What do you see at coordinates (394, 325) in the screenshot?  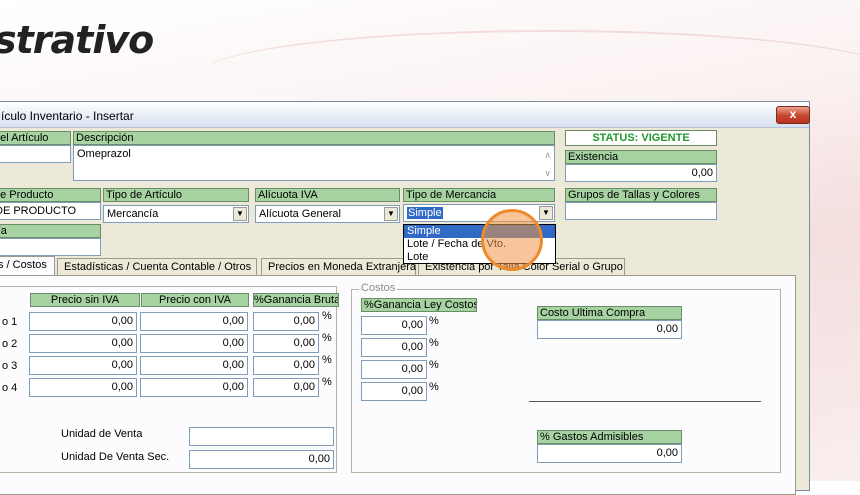 I see `ganancia-ley-field-1: 0,00` at bounding box center [394, 325].